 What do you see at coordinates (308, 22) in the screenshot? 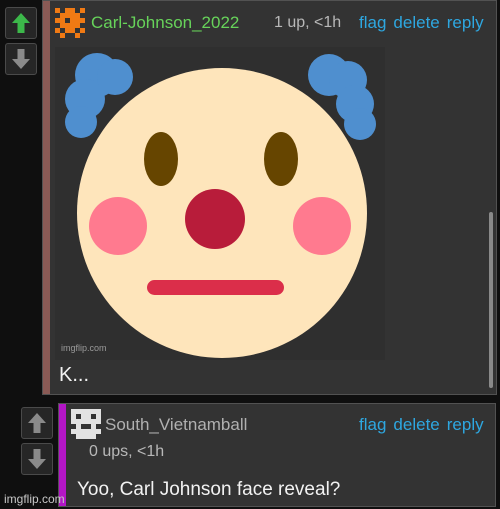
I see `vote-count-time: 1 up, <1h` at bounding box center [308, 22].